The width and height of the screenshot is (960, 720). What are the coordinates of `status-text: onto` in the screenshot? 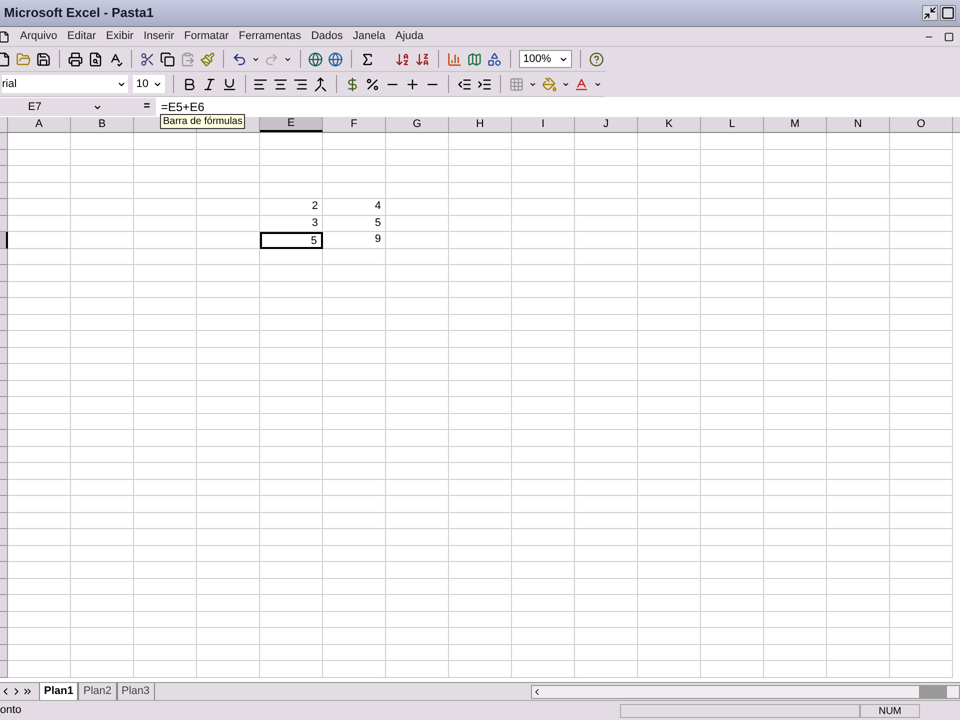 It's located at (11, 710).